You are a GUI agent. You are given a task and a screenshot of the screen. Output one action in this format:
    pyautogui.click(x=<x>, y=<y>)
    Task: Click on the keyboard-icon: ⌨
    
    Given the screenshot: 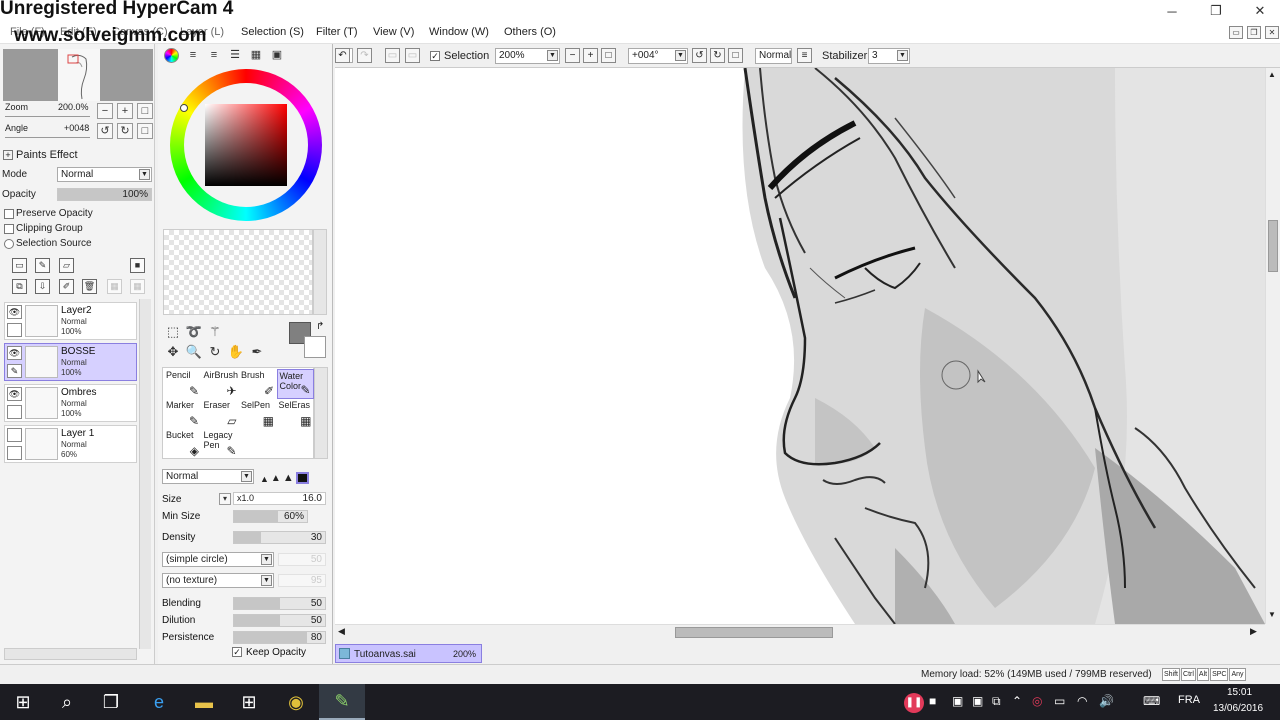 What is the action you would take?
    pyautogui.click(x=1151, y=701)
    